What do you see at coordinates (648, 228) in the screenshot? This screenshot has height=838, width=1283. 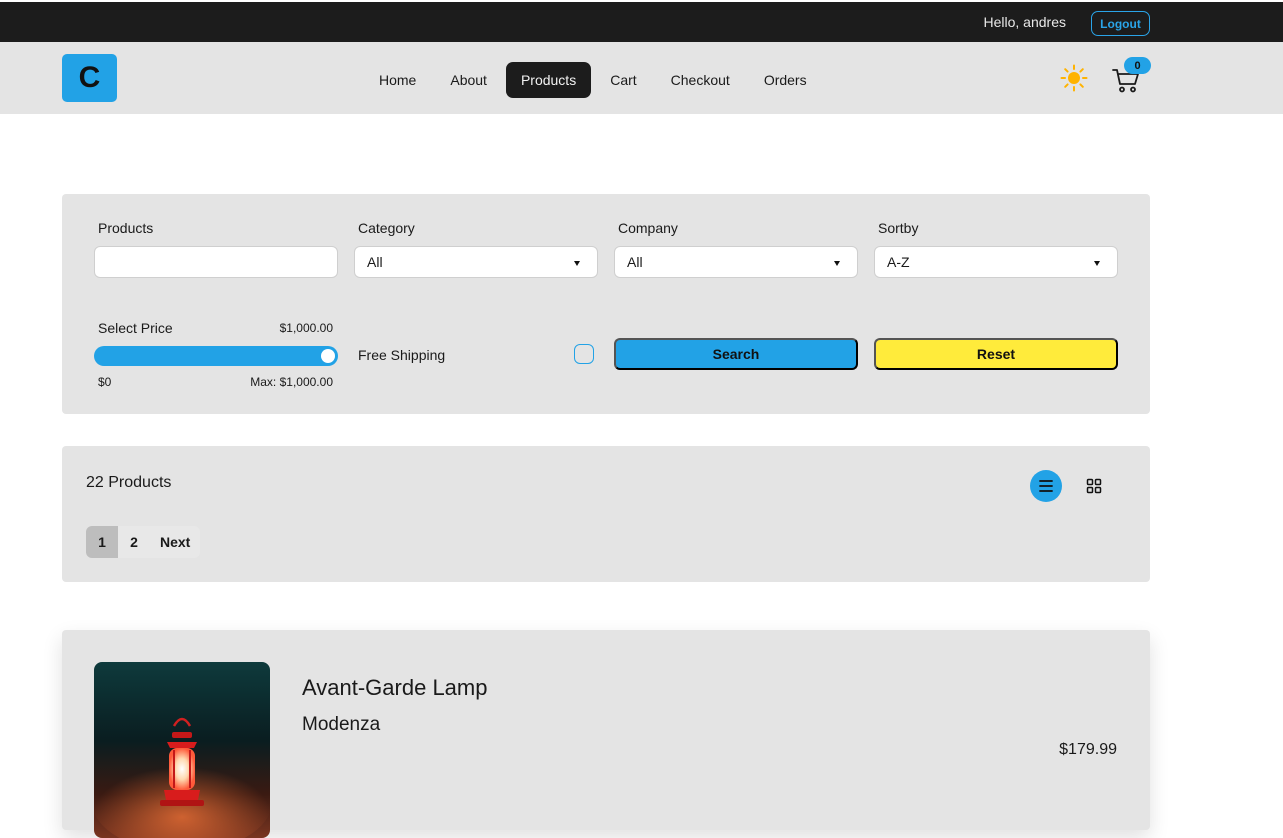 I see `company-label: Company` at bounding box center [648, 228].